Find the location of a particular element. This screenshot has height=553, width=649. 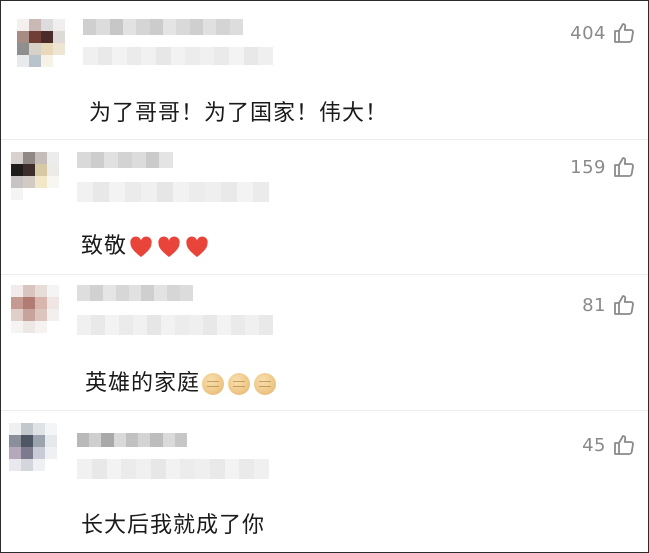

like-count-button: 45 is located at coordinates (609, 445).